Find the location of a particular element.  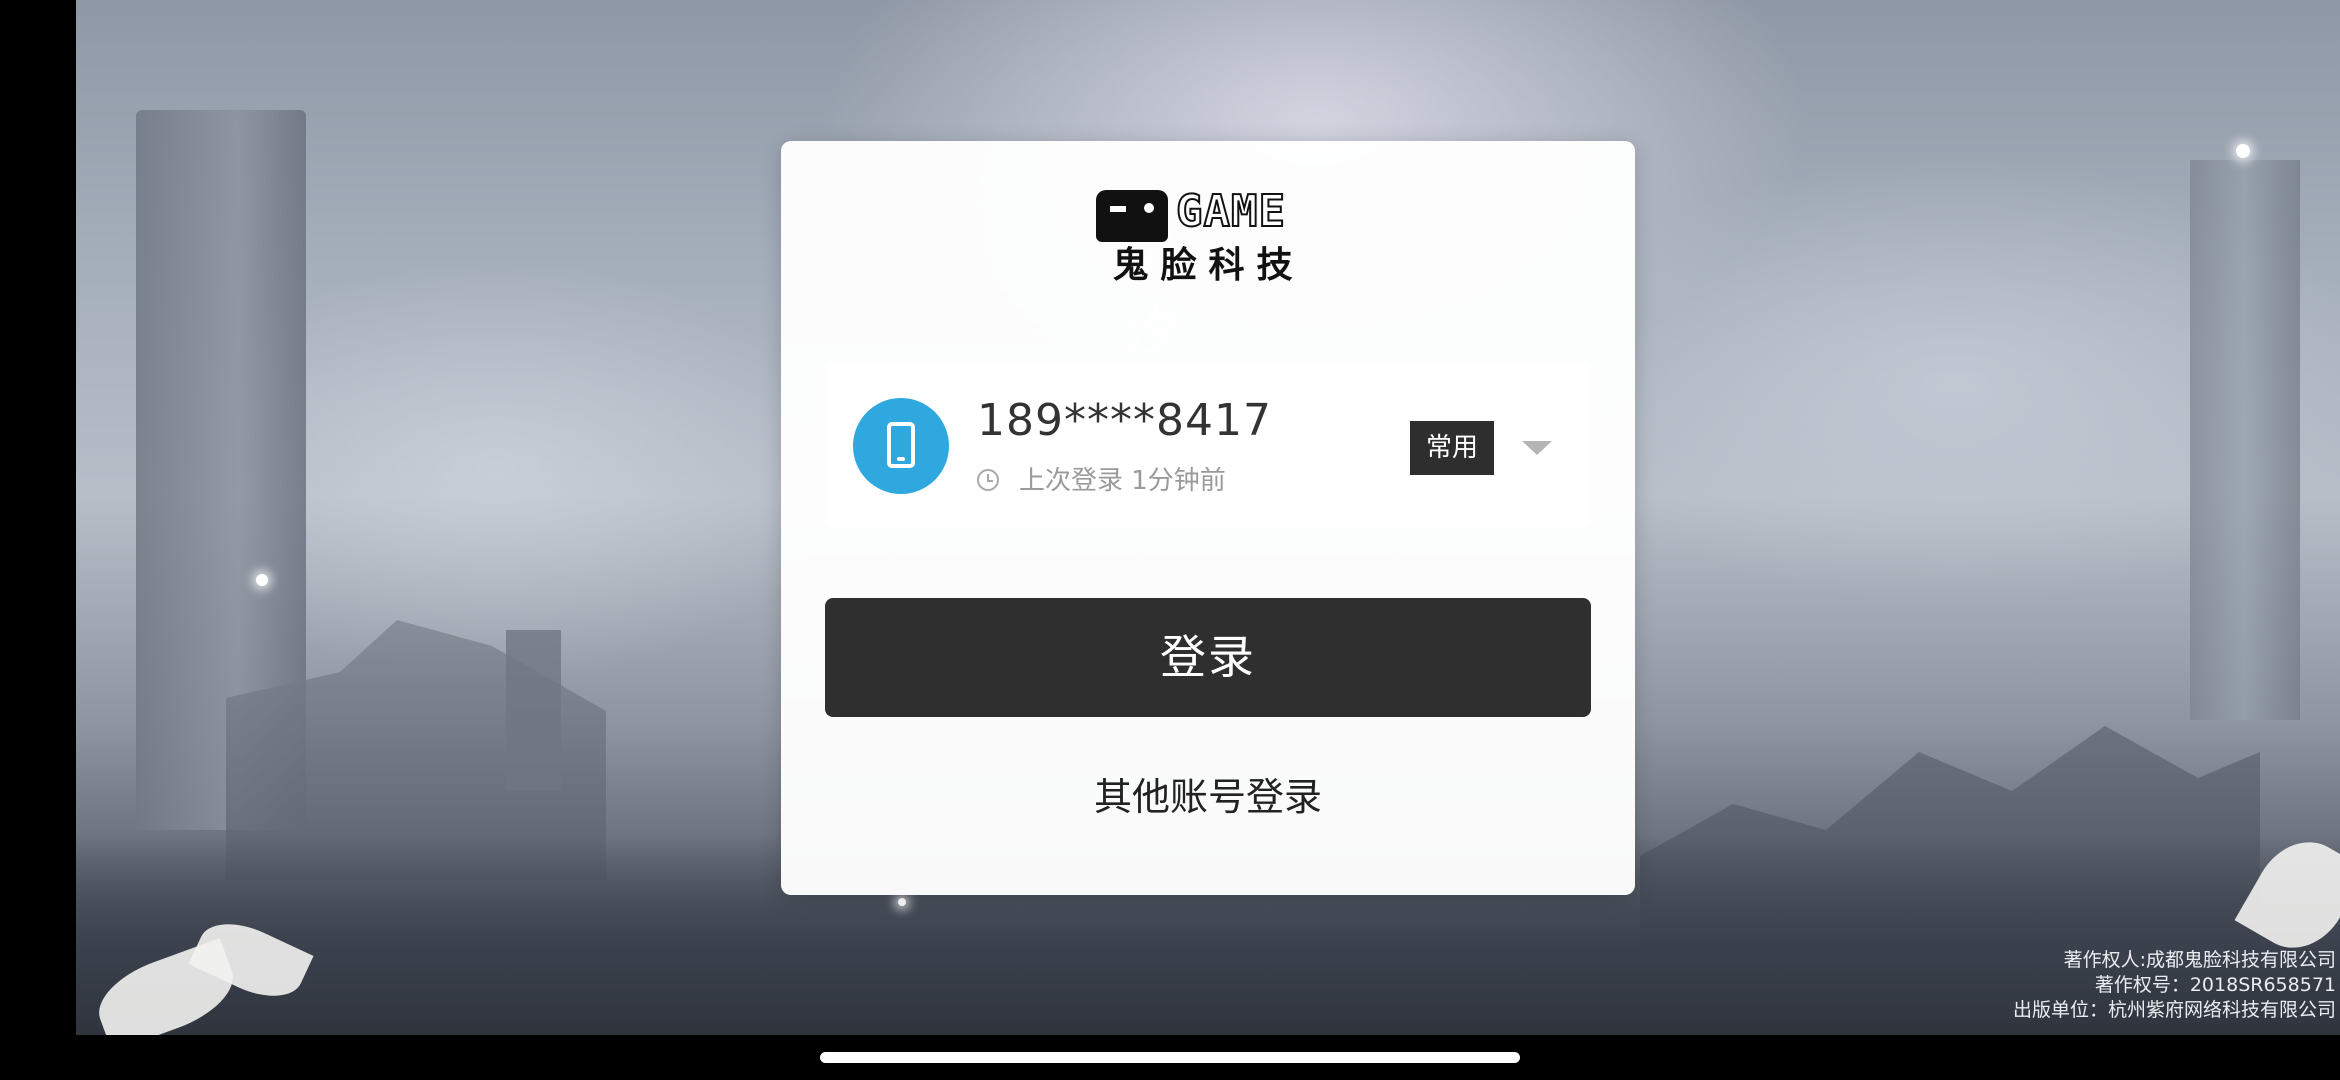

phone-icon is located at coordinates (901, 445).